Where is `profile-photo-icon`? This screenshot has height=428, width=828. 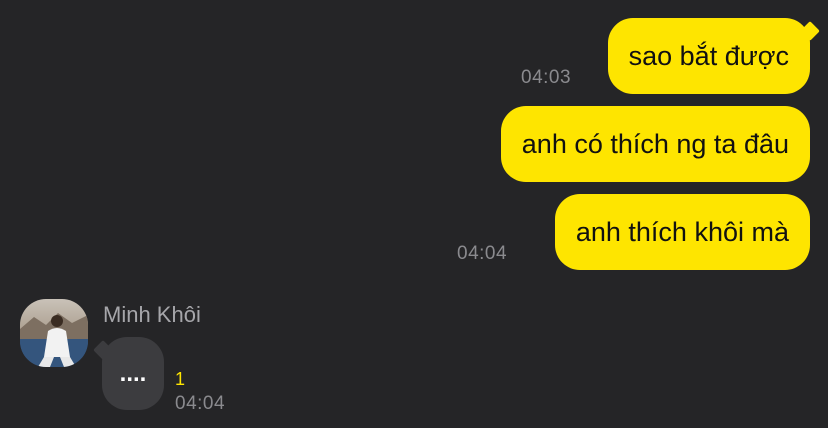 profile-photo-icon is located at coordinates (54, 333).